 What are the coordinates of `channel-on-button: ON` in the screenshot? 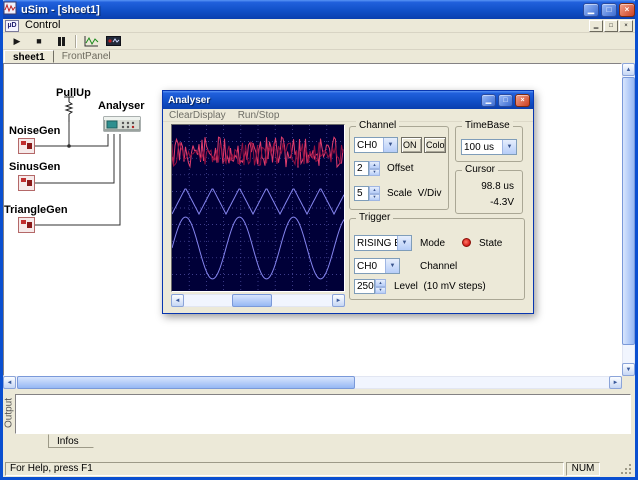 It's located at (411, 145).